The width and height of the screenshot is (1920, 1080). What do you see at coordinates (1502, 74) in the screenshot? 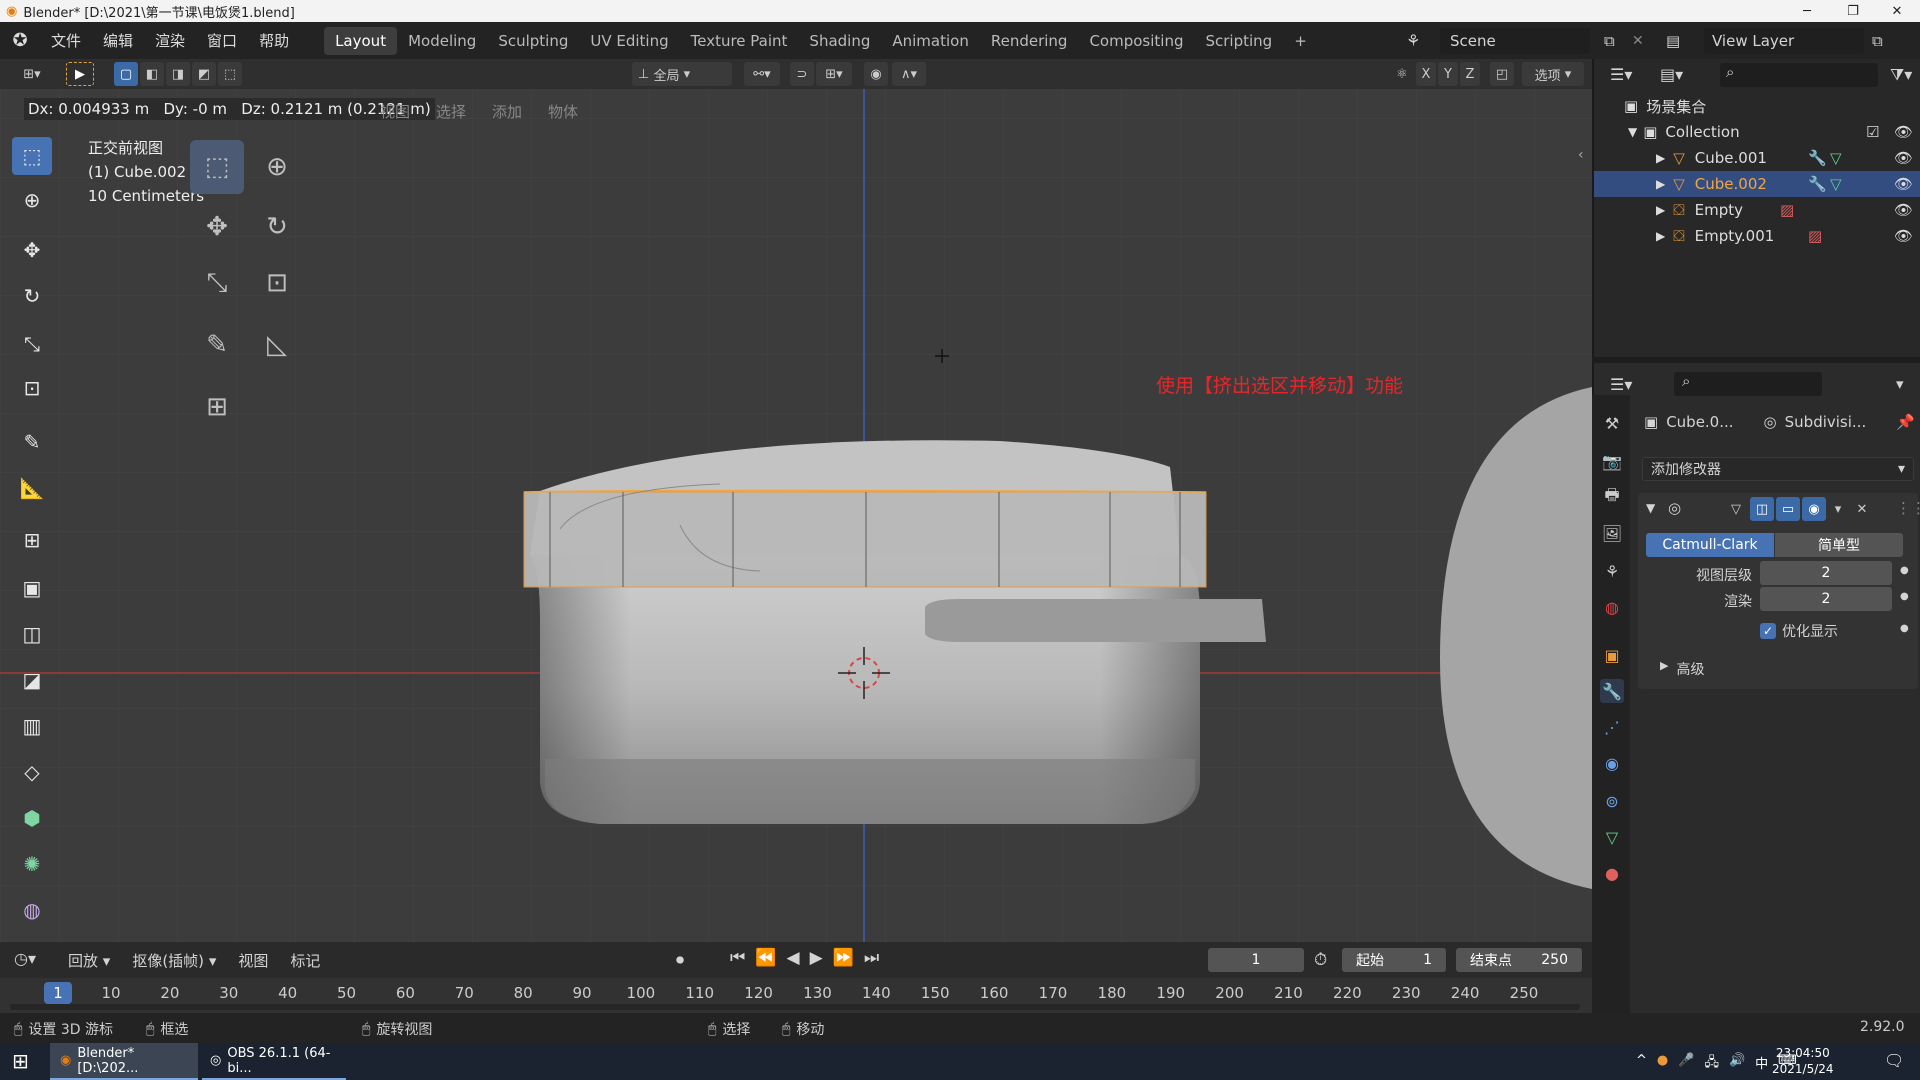
I see `auto-merge-icon: ◰` at bounding box center [1502, 74].